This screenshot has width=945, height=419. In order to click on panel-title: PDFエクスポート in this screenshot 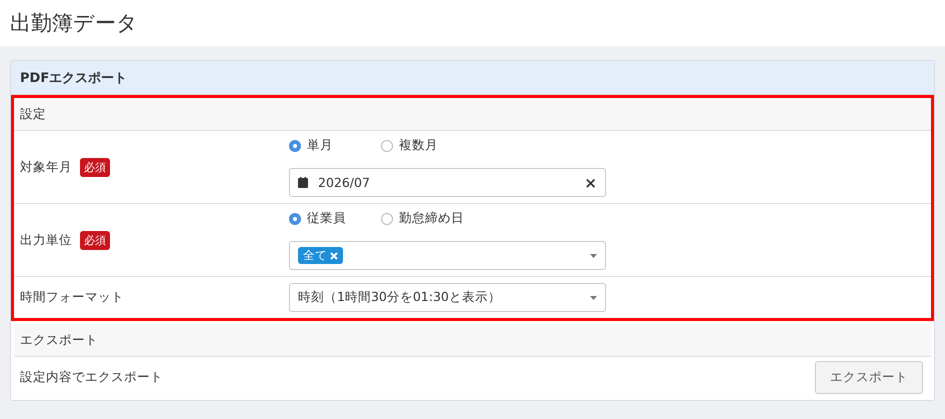, I will do `click(74, 78)`.